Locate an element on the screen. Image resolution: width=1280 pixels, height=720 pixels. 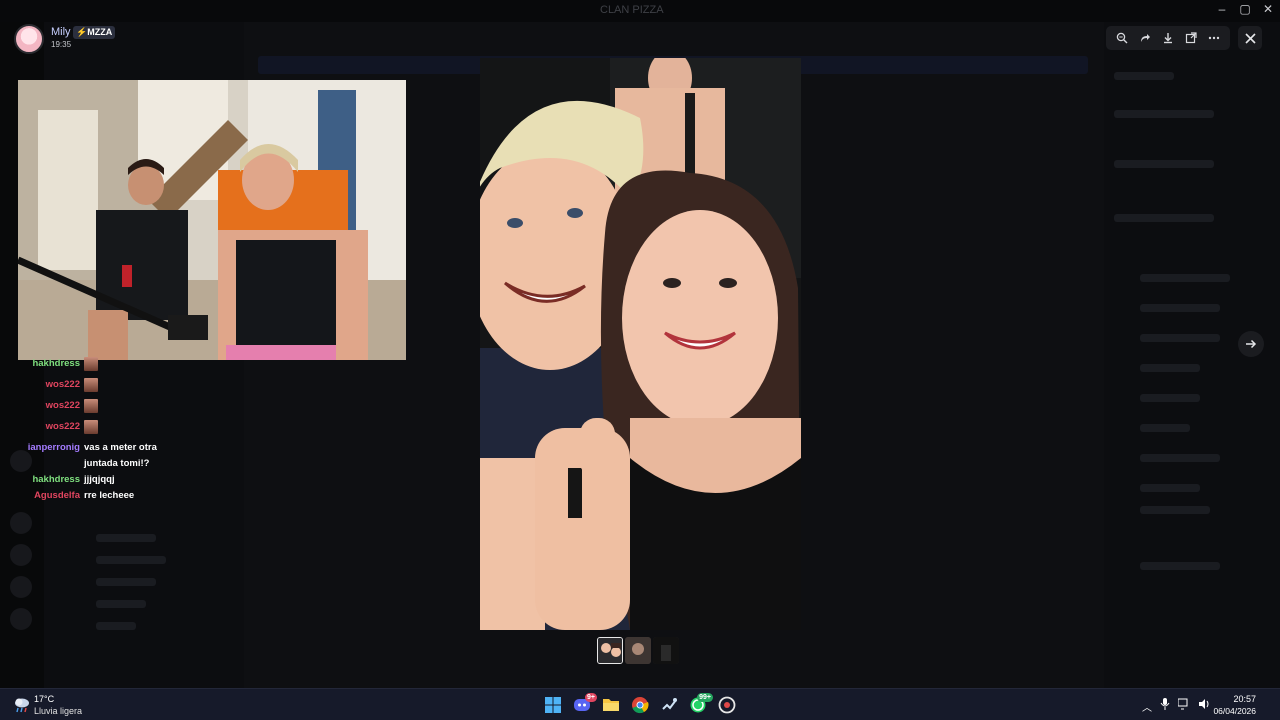
close-icon is located at coordinates (1250, 38).